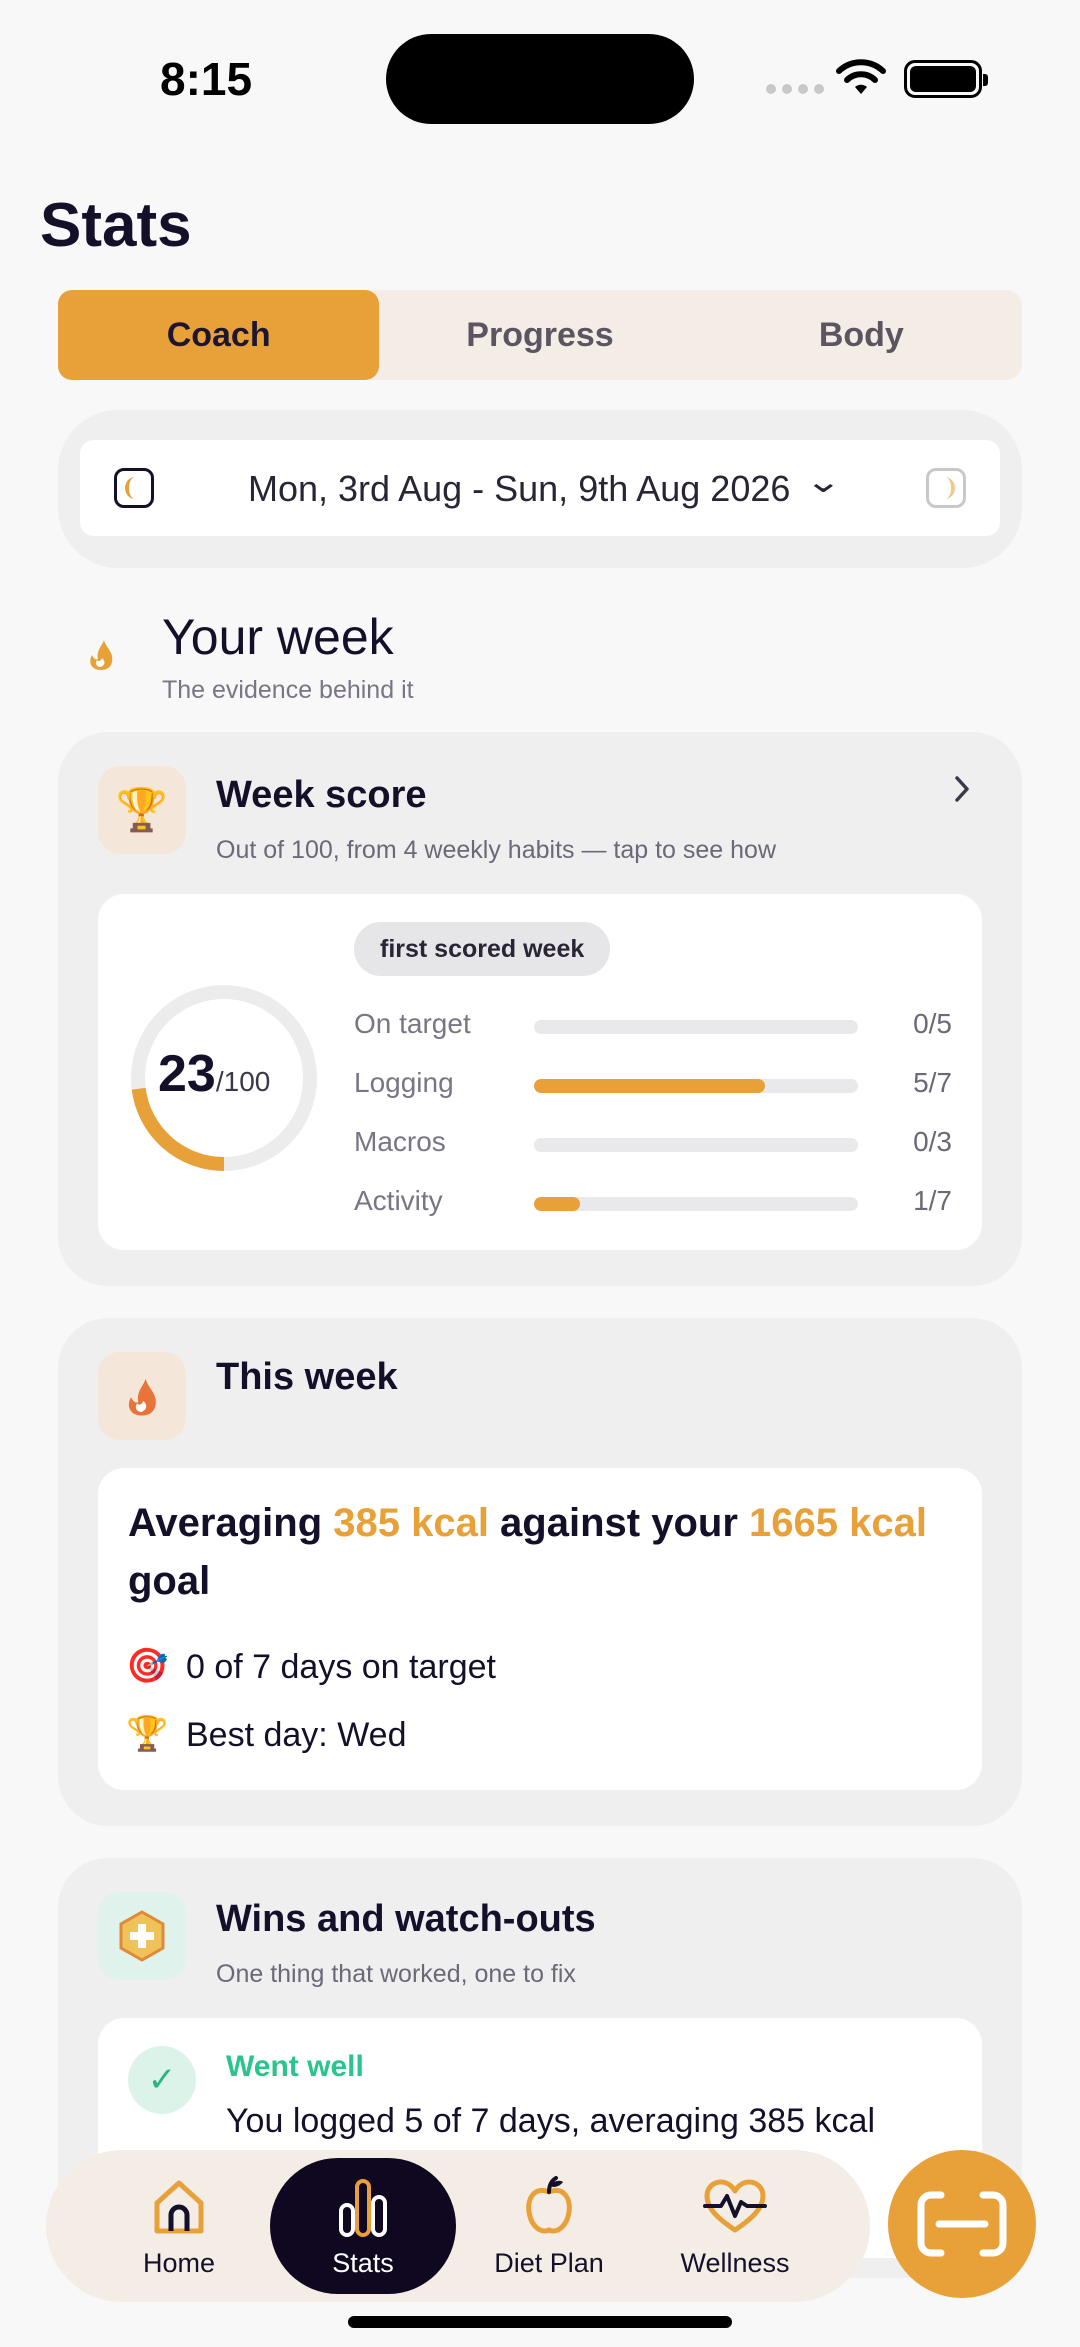 The width and height of the screenshot is (1080, 2347). I want to click on battery-icon, so click(946, 79).